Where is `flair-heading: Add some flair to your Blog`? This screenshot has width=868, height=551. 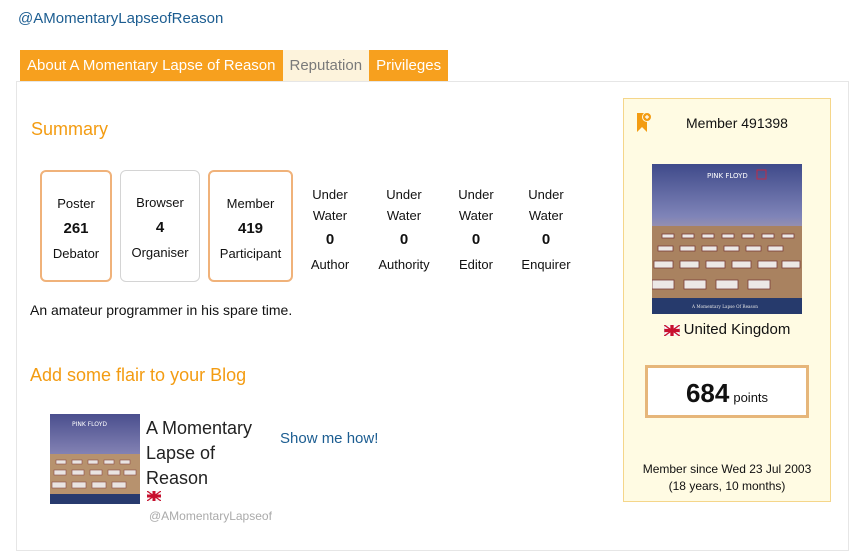 flair-heading: Add some flair to your Blog is located at coordinates (138, 375).